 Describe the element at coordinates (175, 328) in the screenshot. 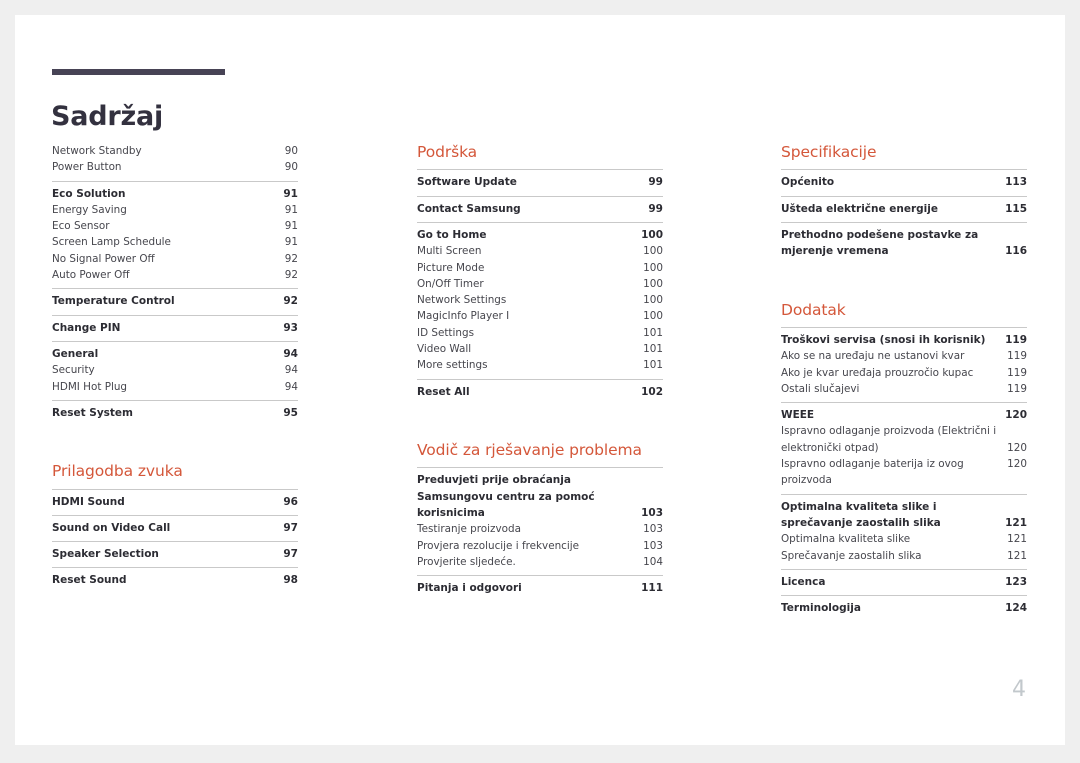

I see `toc-entry-primary: Change PIN 93` at that location.